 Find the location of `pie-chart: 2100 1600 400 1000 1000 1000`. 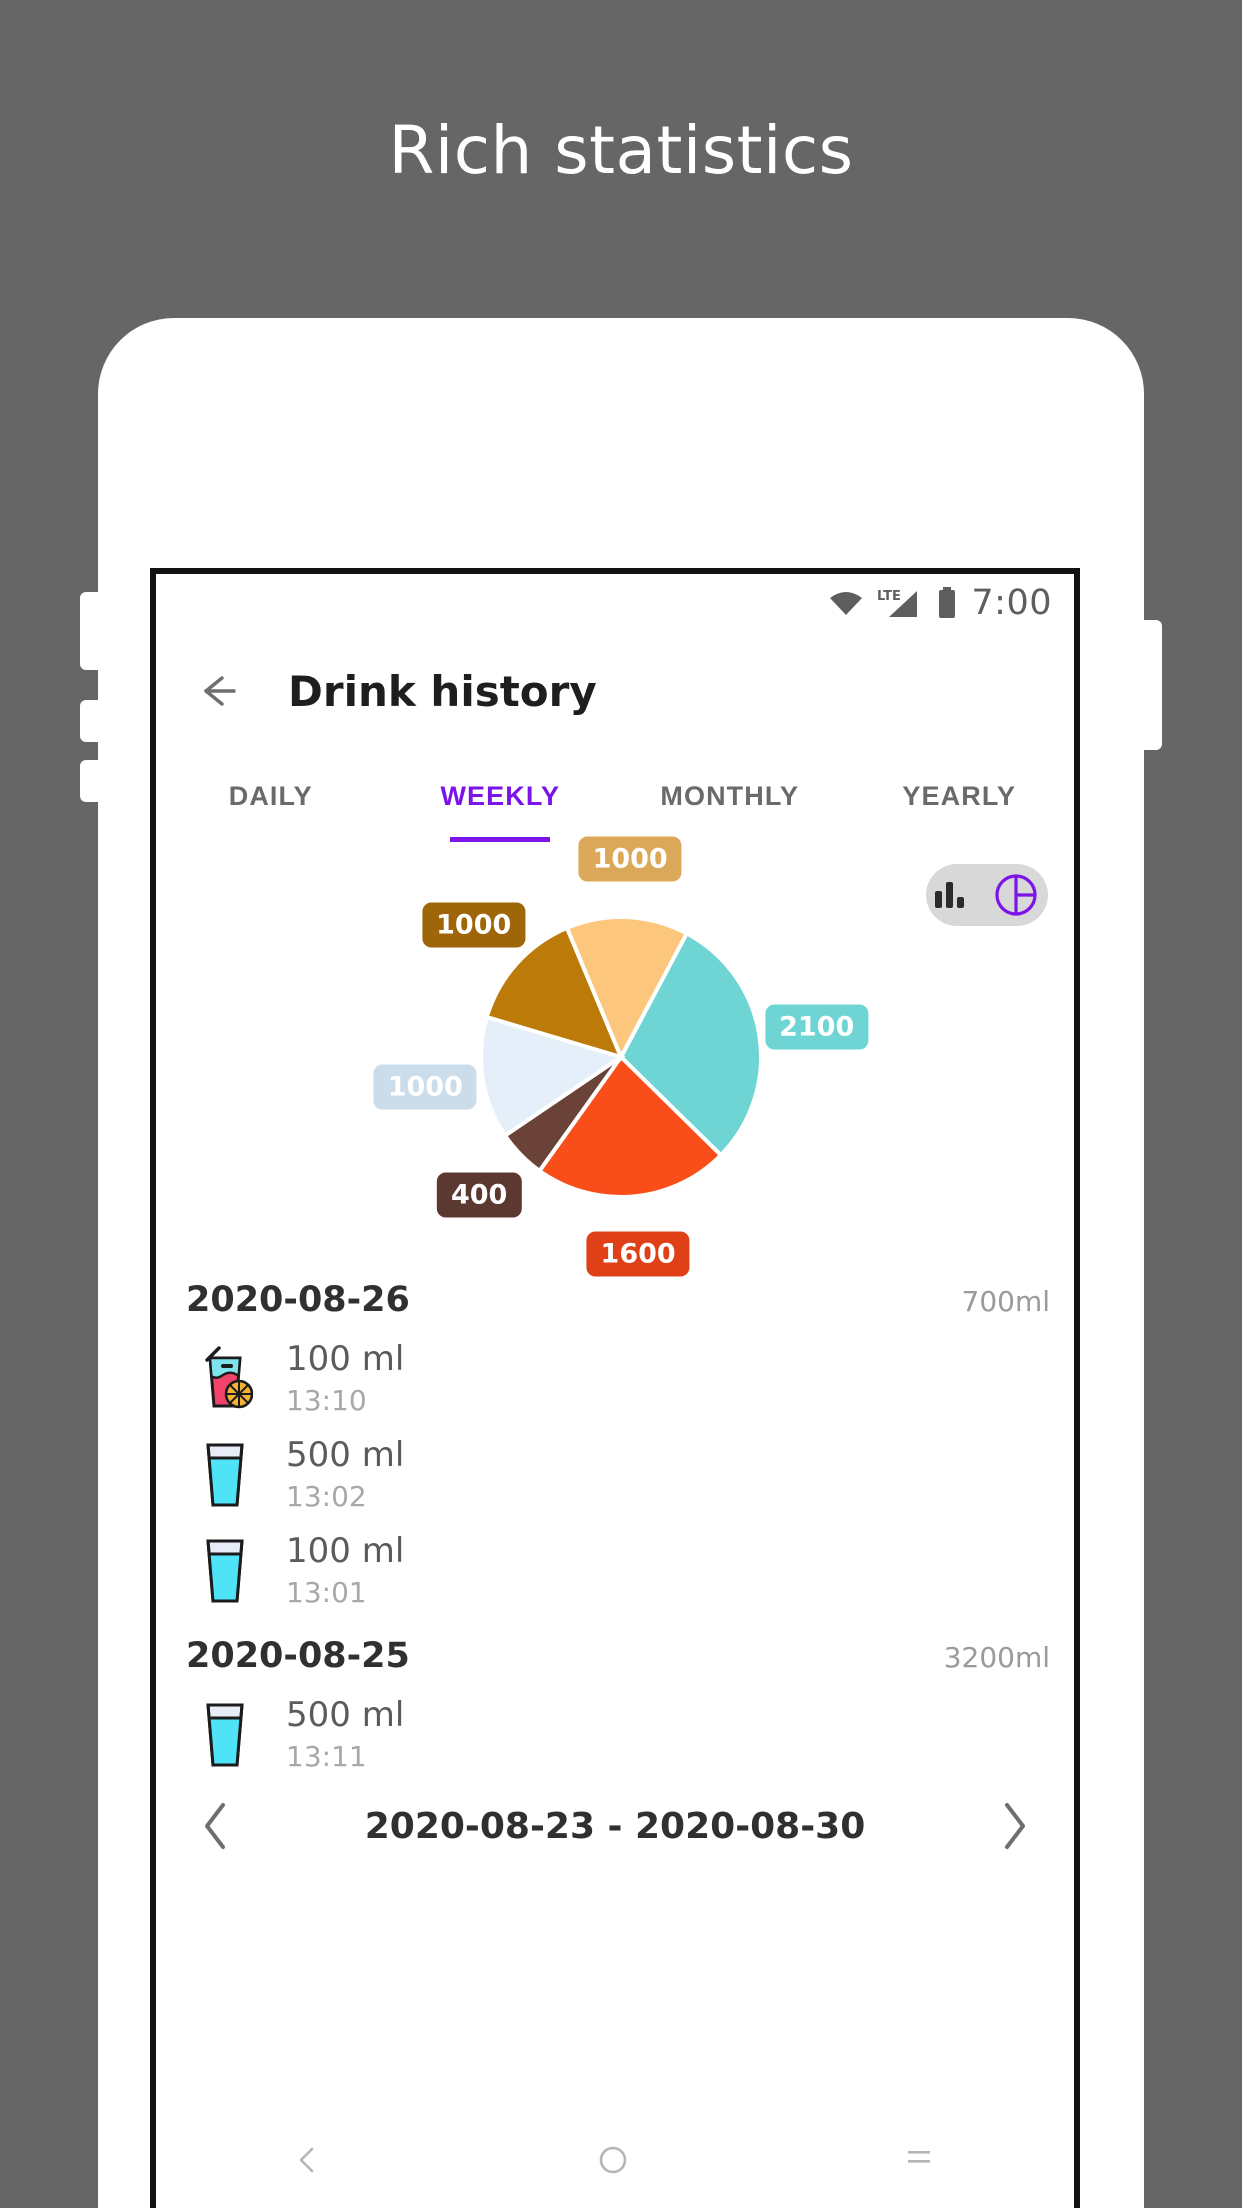

pie-chart: 2100 1600 400 1000 1000 1000 is located at coordinates (615, 1056).